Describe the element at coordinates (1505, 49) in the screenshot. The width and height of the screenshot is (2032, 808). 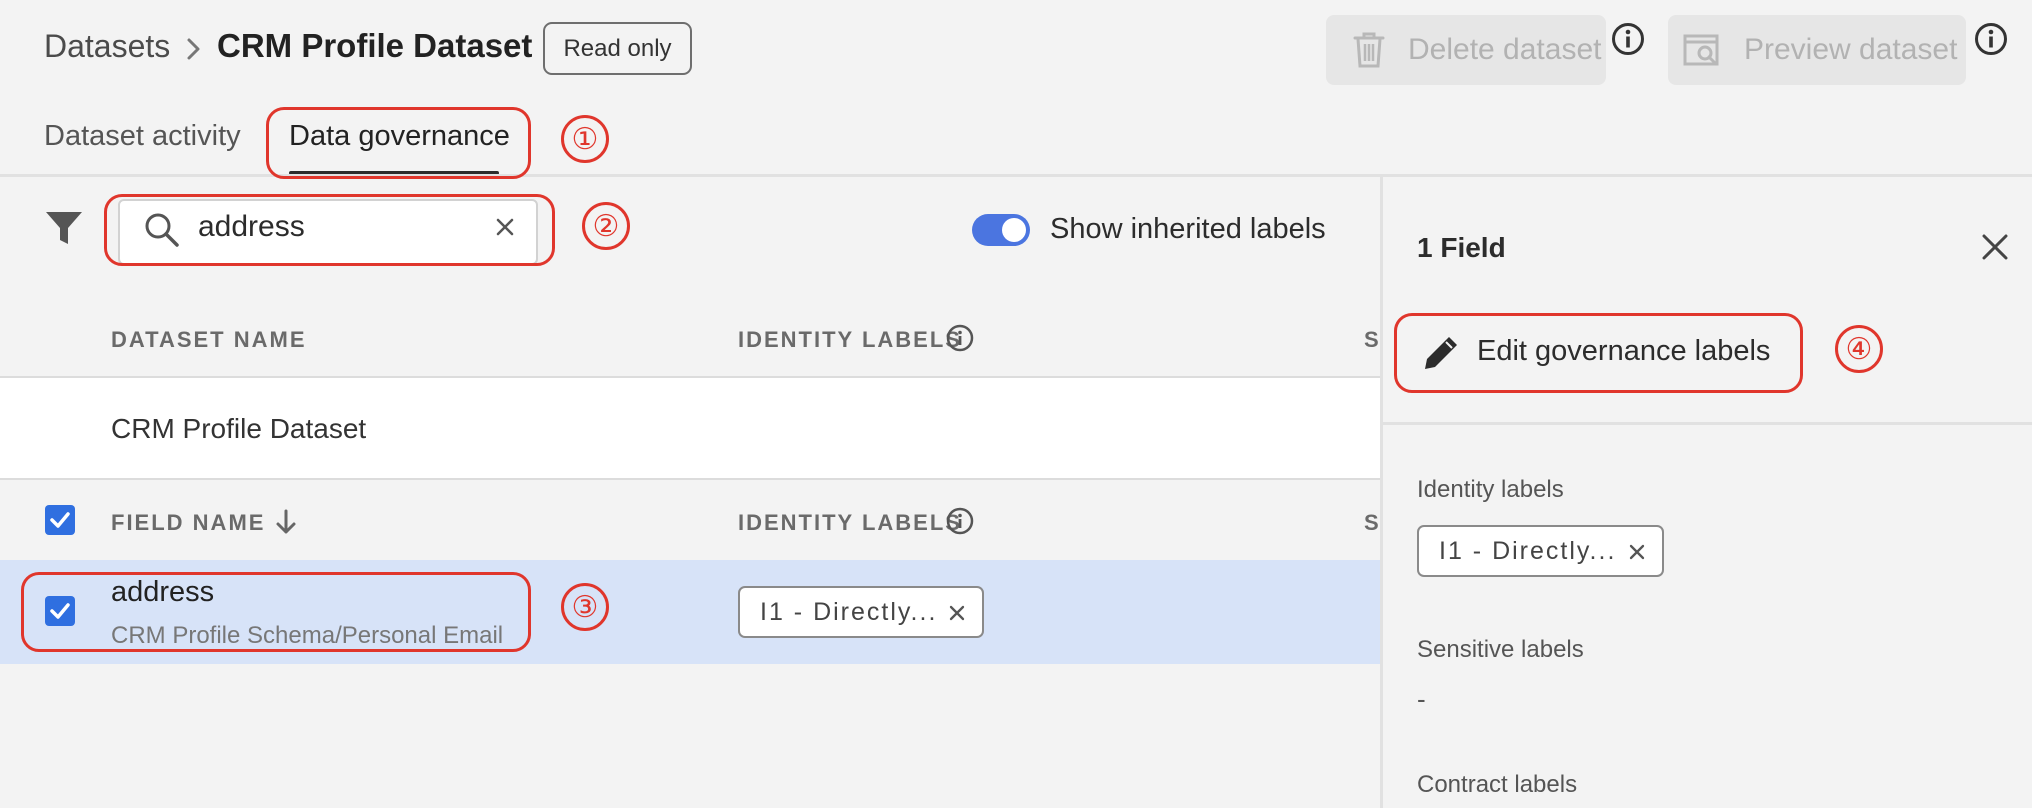
I see `delete-dataset-label: Delete dataset` at that location.